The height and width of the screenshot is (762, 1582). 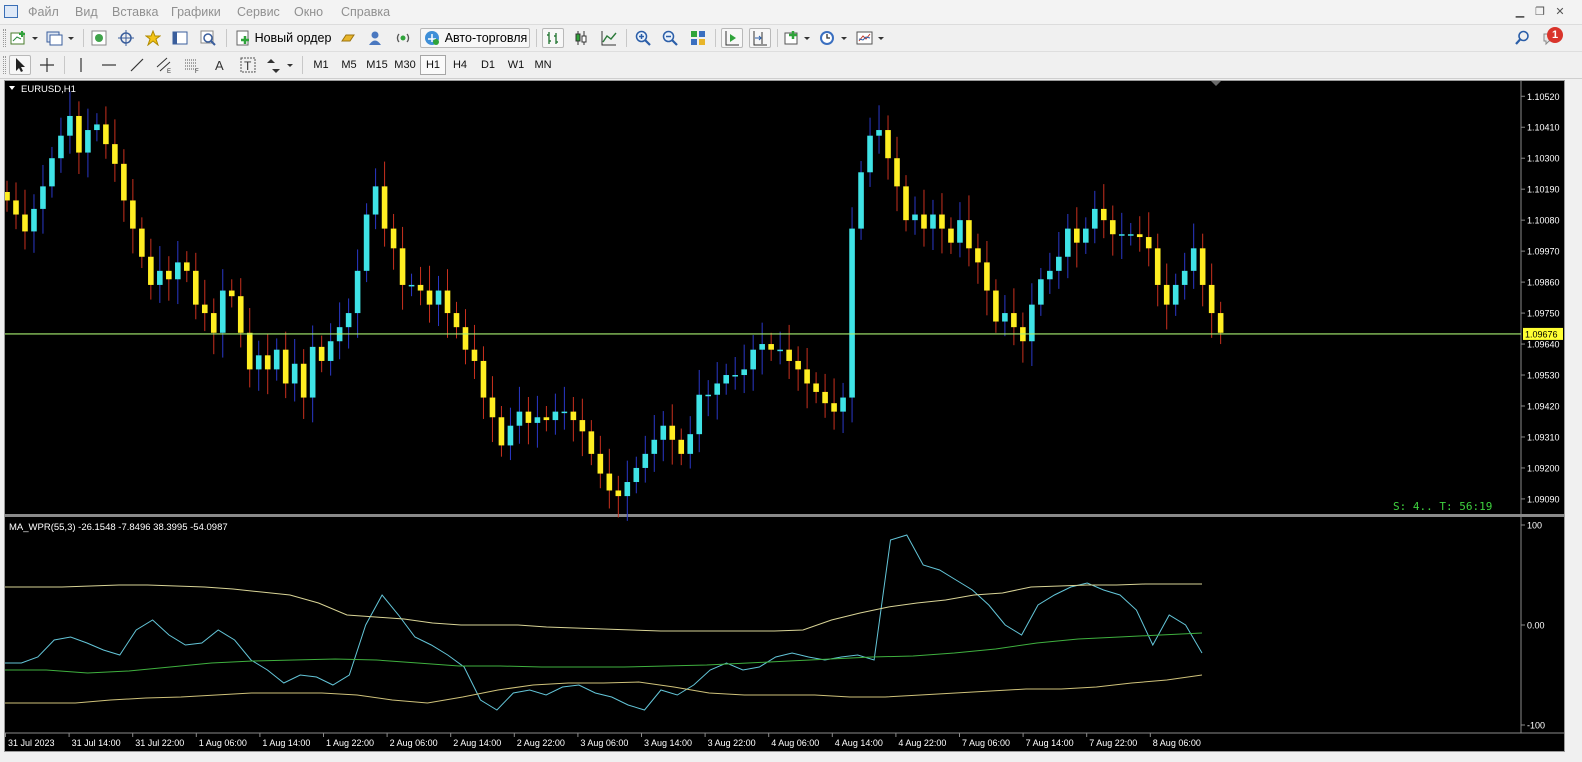 I want to click on profiles-icon, so click(x=60, y=38).